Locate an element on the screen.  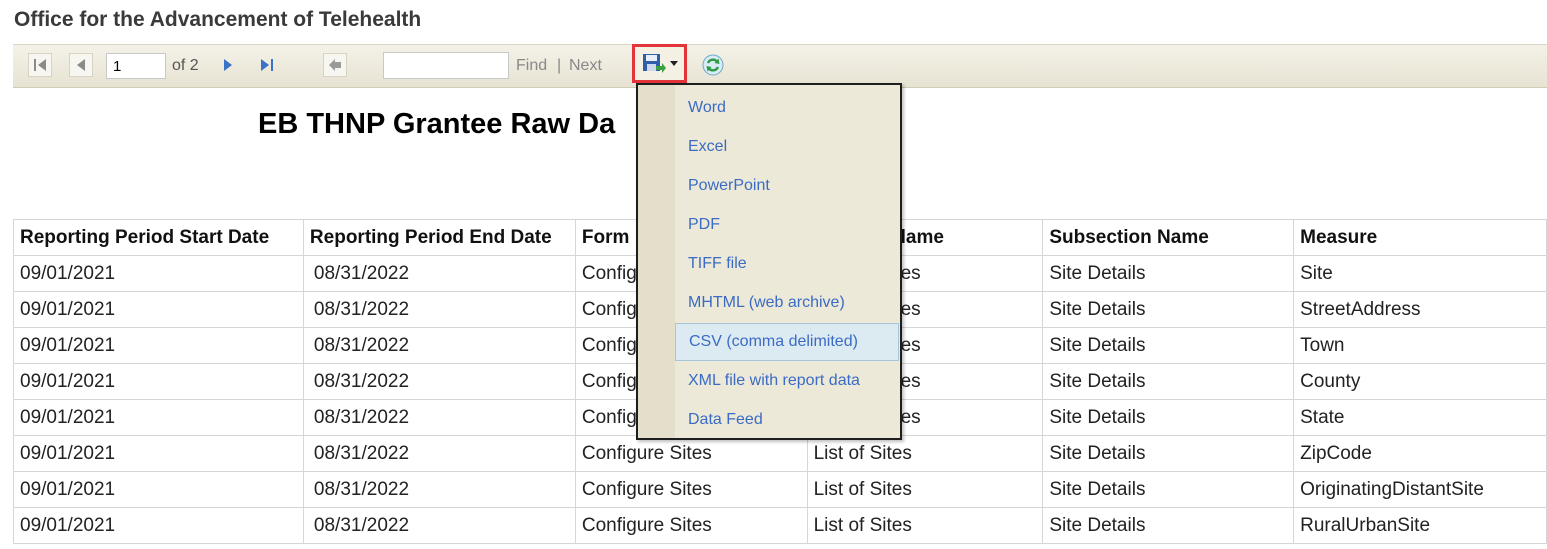
first-page-button is located at coordinates (40, 65).